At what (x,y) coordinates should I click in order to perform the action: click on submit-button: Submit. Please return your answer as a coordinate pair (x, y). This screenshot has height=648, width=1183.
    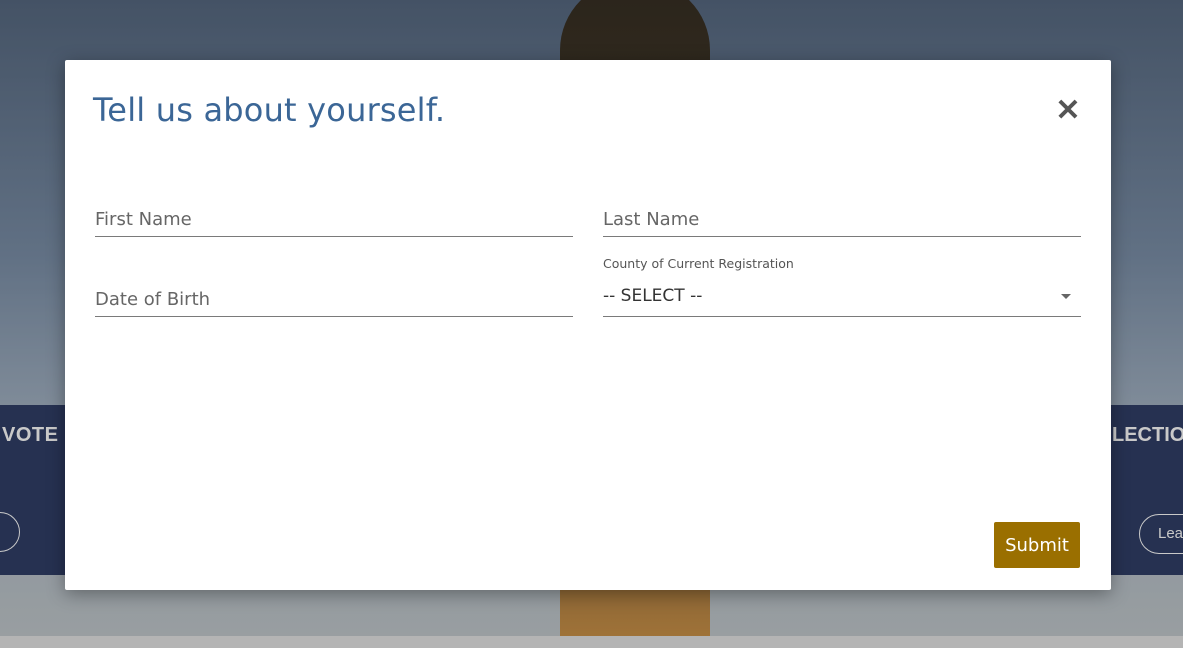
    Looking at the image, I should click on (1037, 545).